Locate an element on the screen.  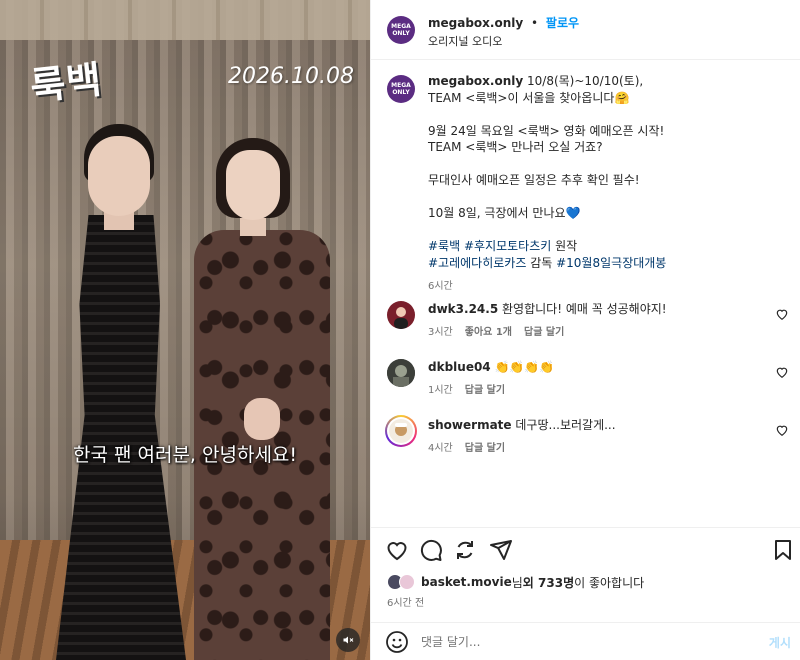
speaker-muted-icon is located at coordinates (348, 640).